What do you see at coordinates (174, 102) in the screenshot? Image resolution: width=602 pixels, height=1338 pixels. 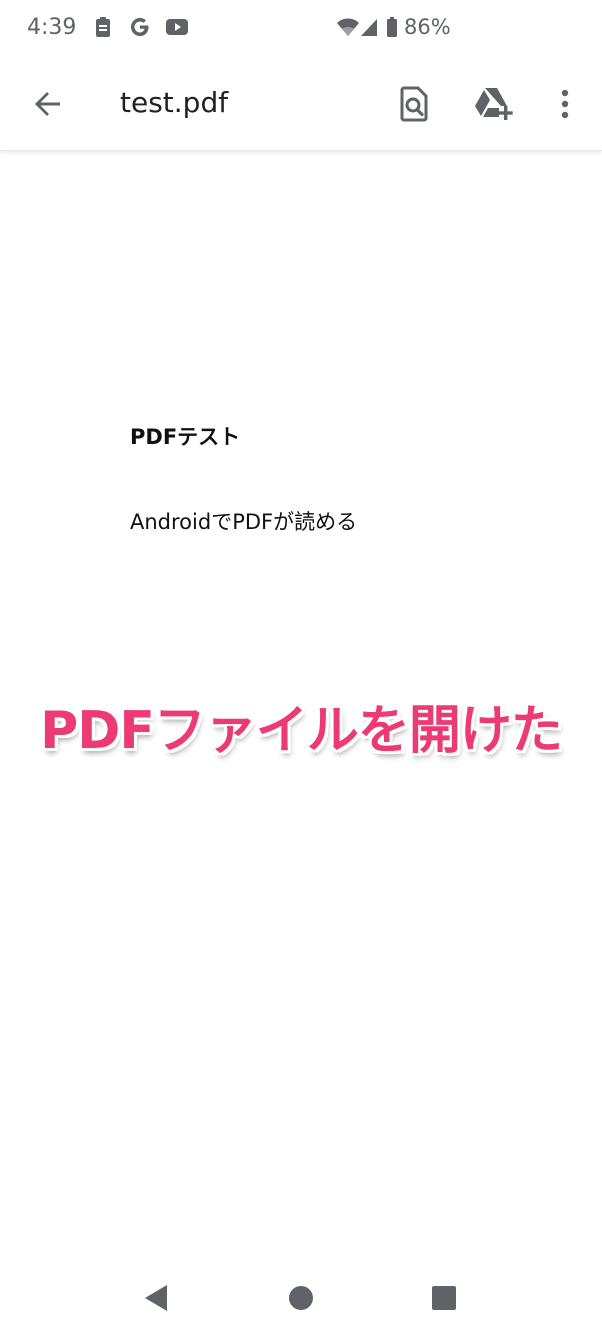 I see `document-title: test.pdf` at bounding box center [174, 102].